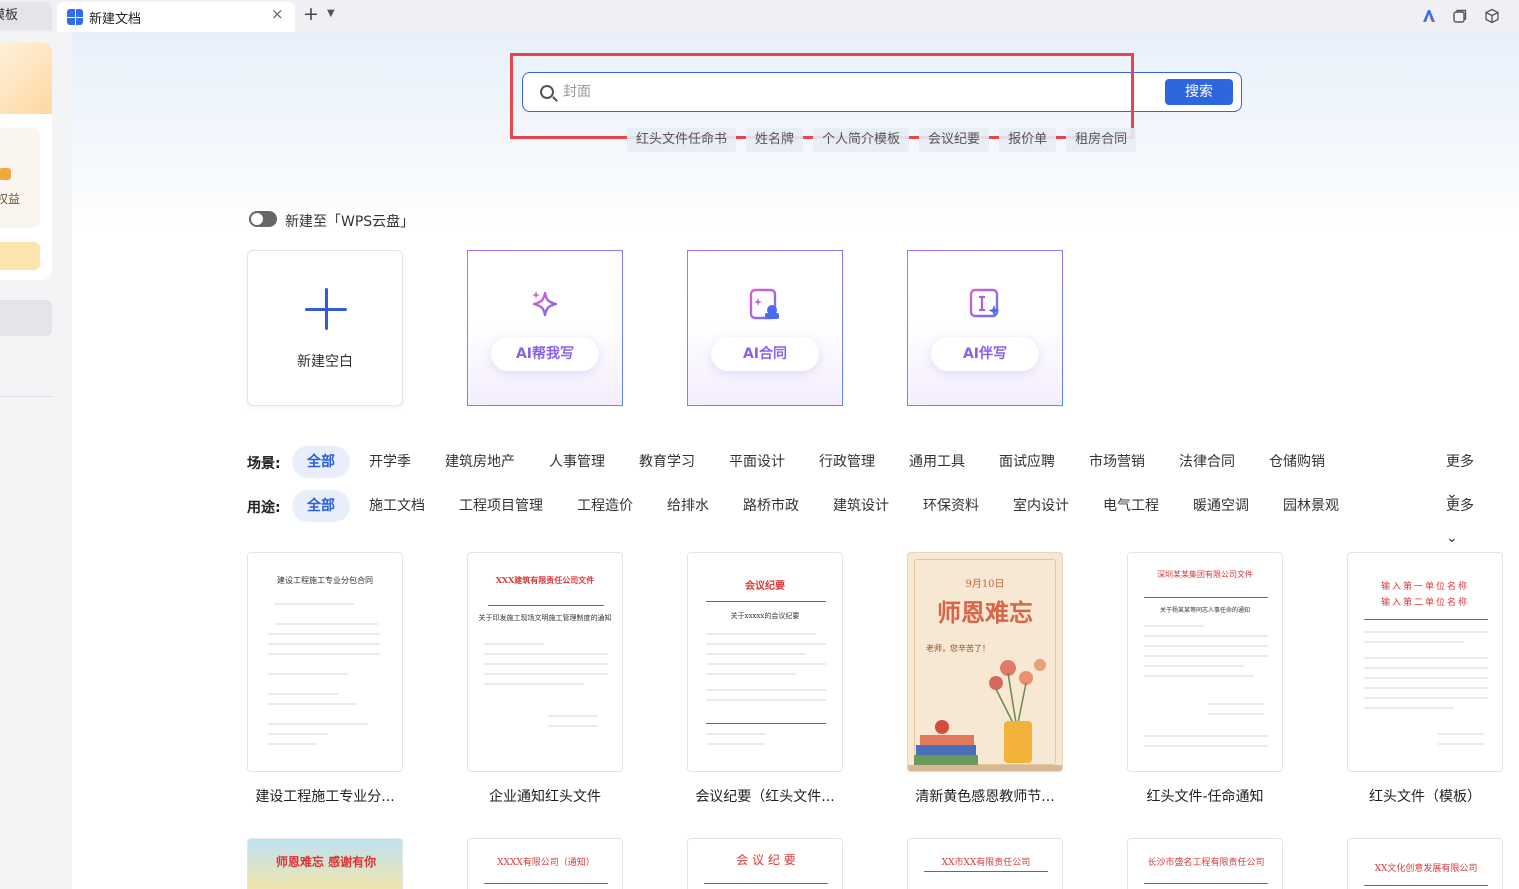  What do you see at coordinates (176, 17) in the screenshot?
I see `tab-new-document: 新建文档 ×` at bounding box center [176, 17].